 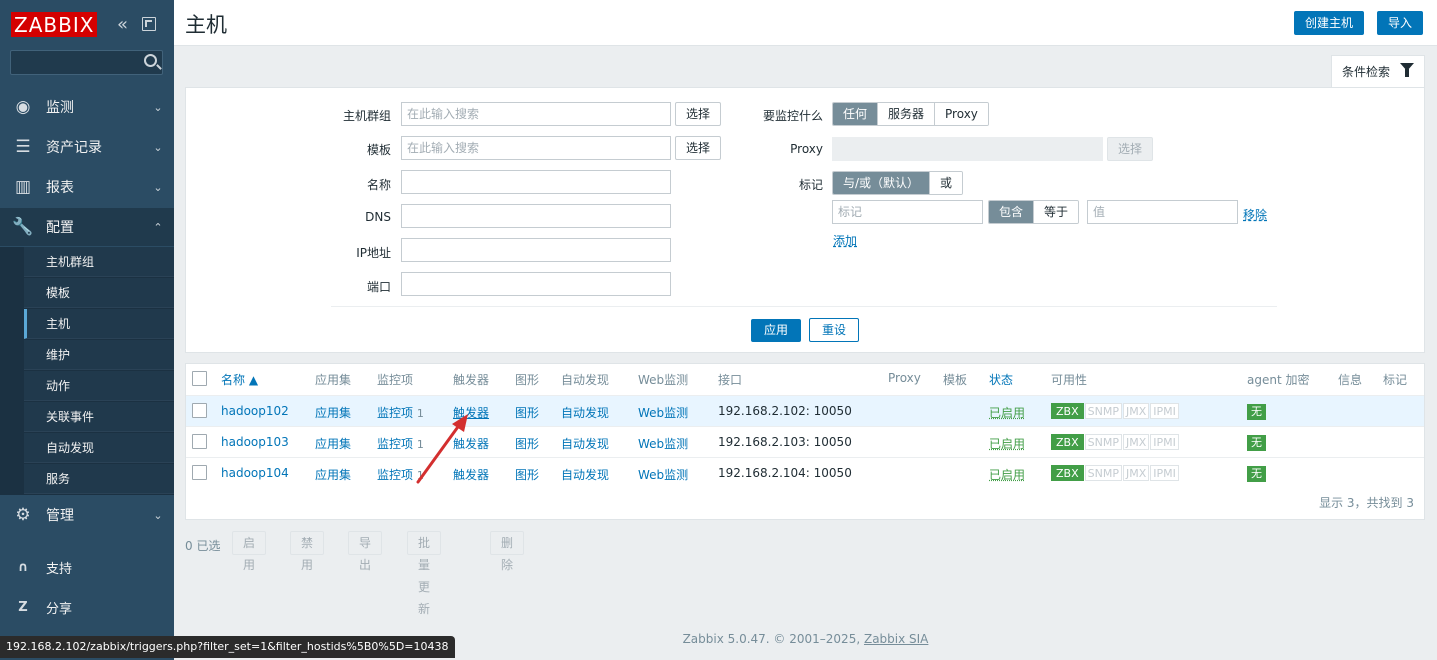 I want to click on menu-configuration: 🔧 配置 ⌃, so click(x=87, y=227).